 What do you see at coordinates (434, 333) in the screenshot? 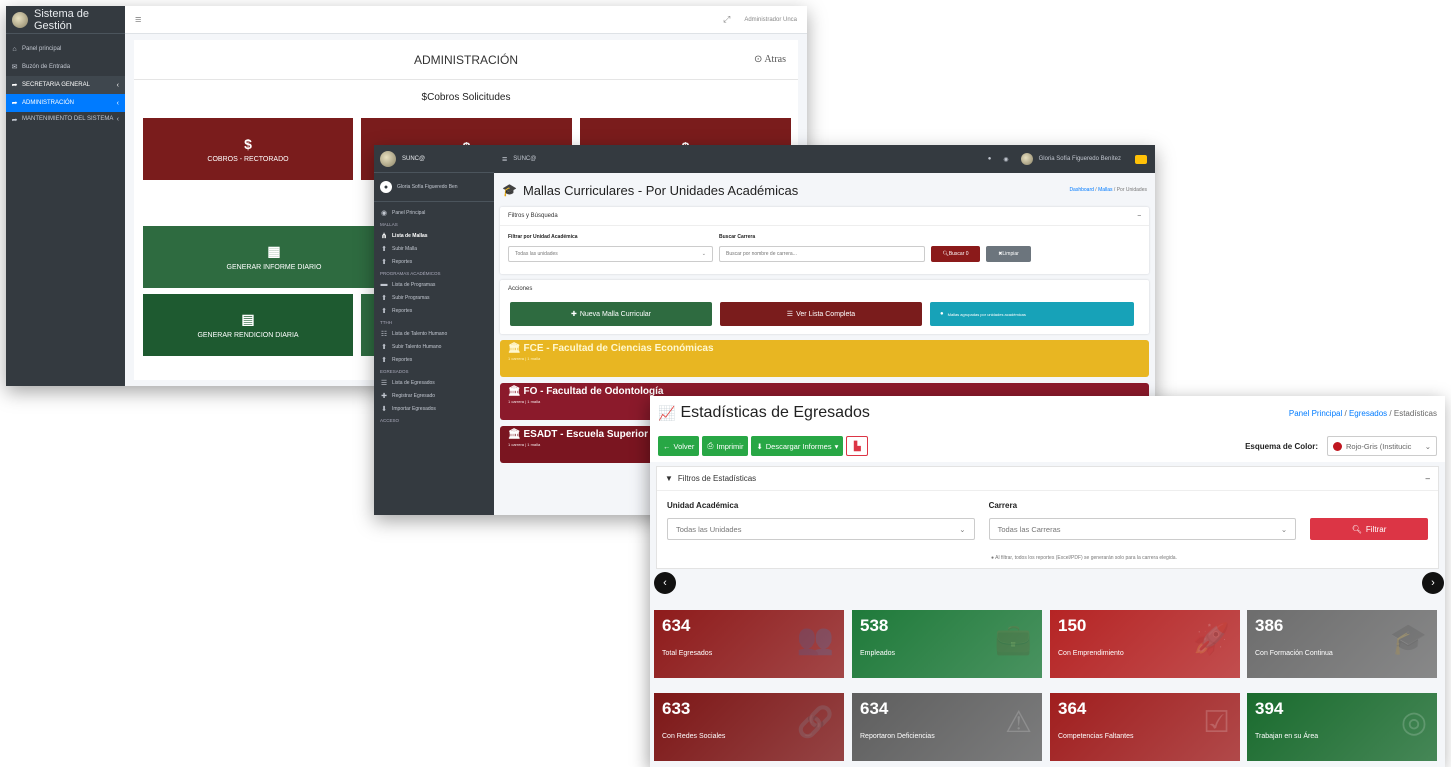
I see `sidebar-item-10: ☷ Lista de Talento Humano` at bounding box center [434, 333].